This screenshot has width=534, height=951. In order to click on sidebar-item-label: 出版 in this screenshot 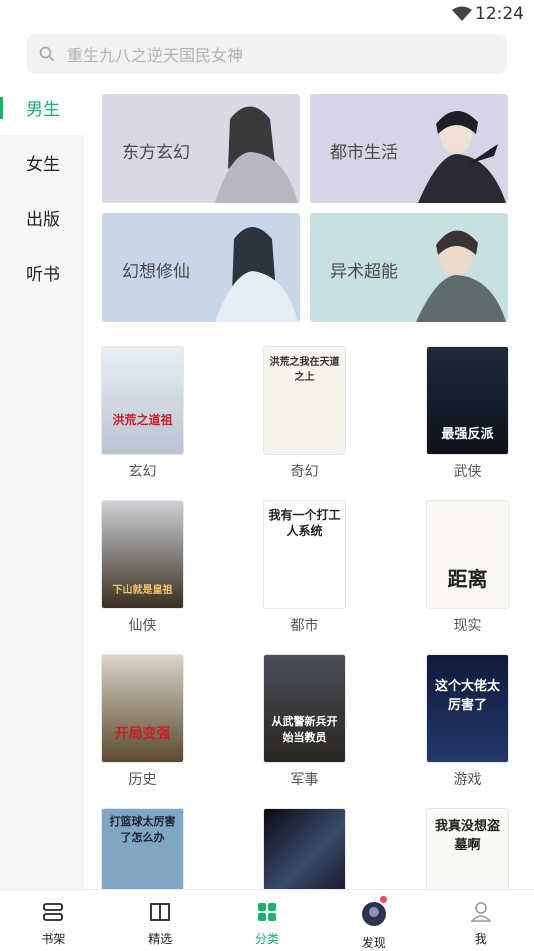, I will do `click(43, 220)`.